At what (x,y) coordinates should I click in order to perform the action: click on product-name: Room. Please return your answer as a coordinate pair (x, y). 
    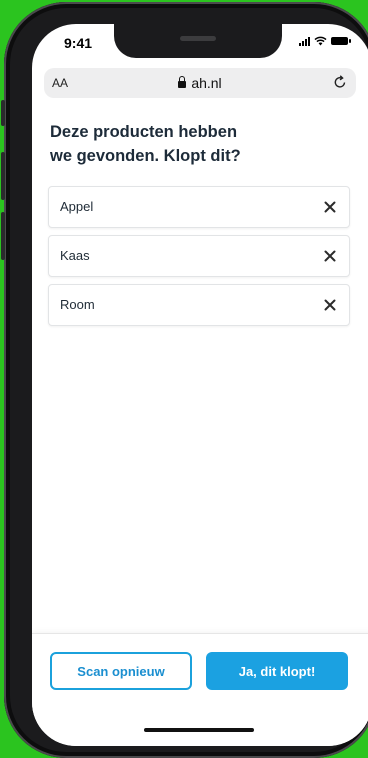
    Looking at the image, I should click on (77, 304).